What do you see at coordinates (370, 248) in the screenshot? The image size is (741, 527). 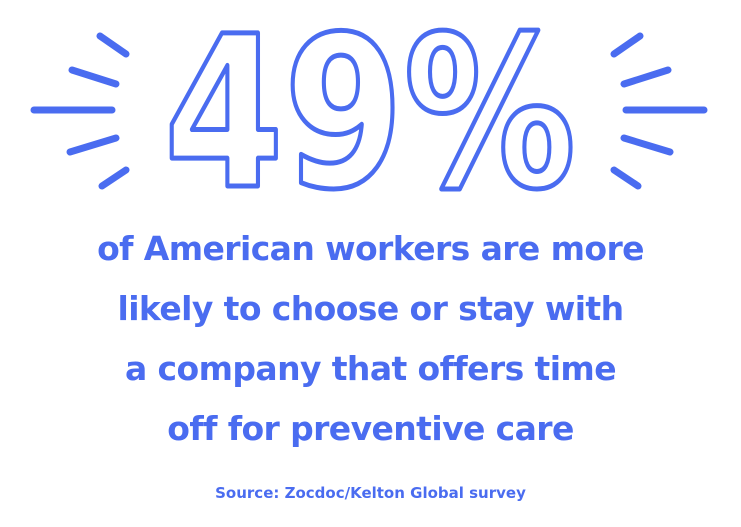 I see `caption-line-1: of American workers are more` at bounding box center [370, 248].